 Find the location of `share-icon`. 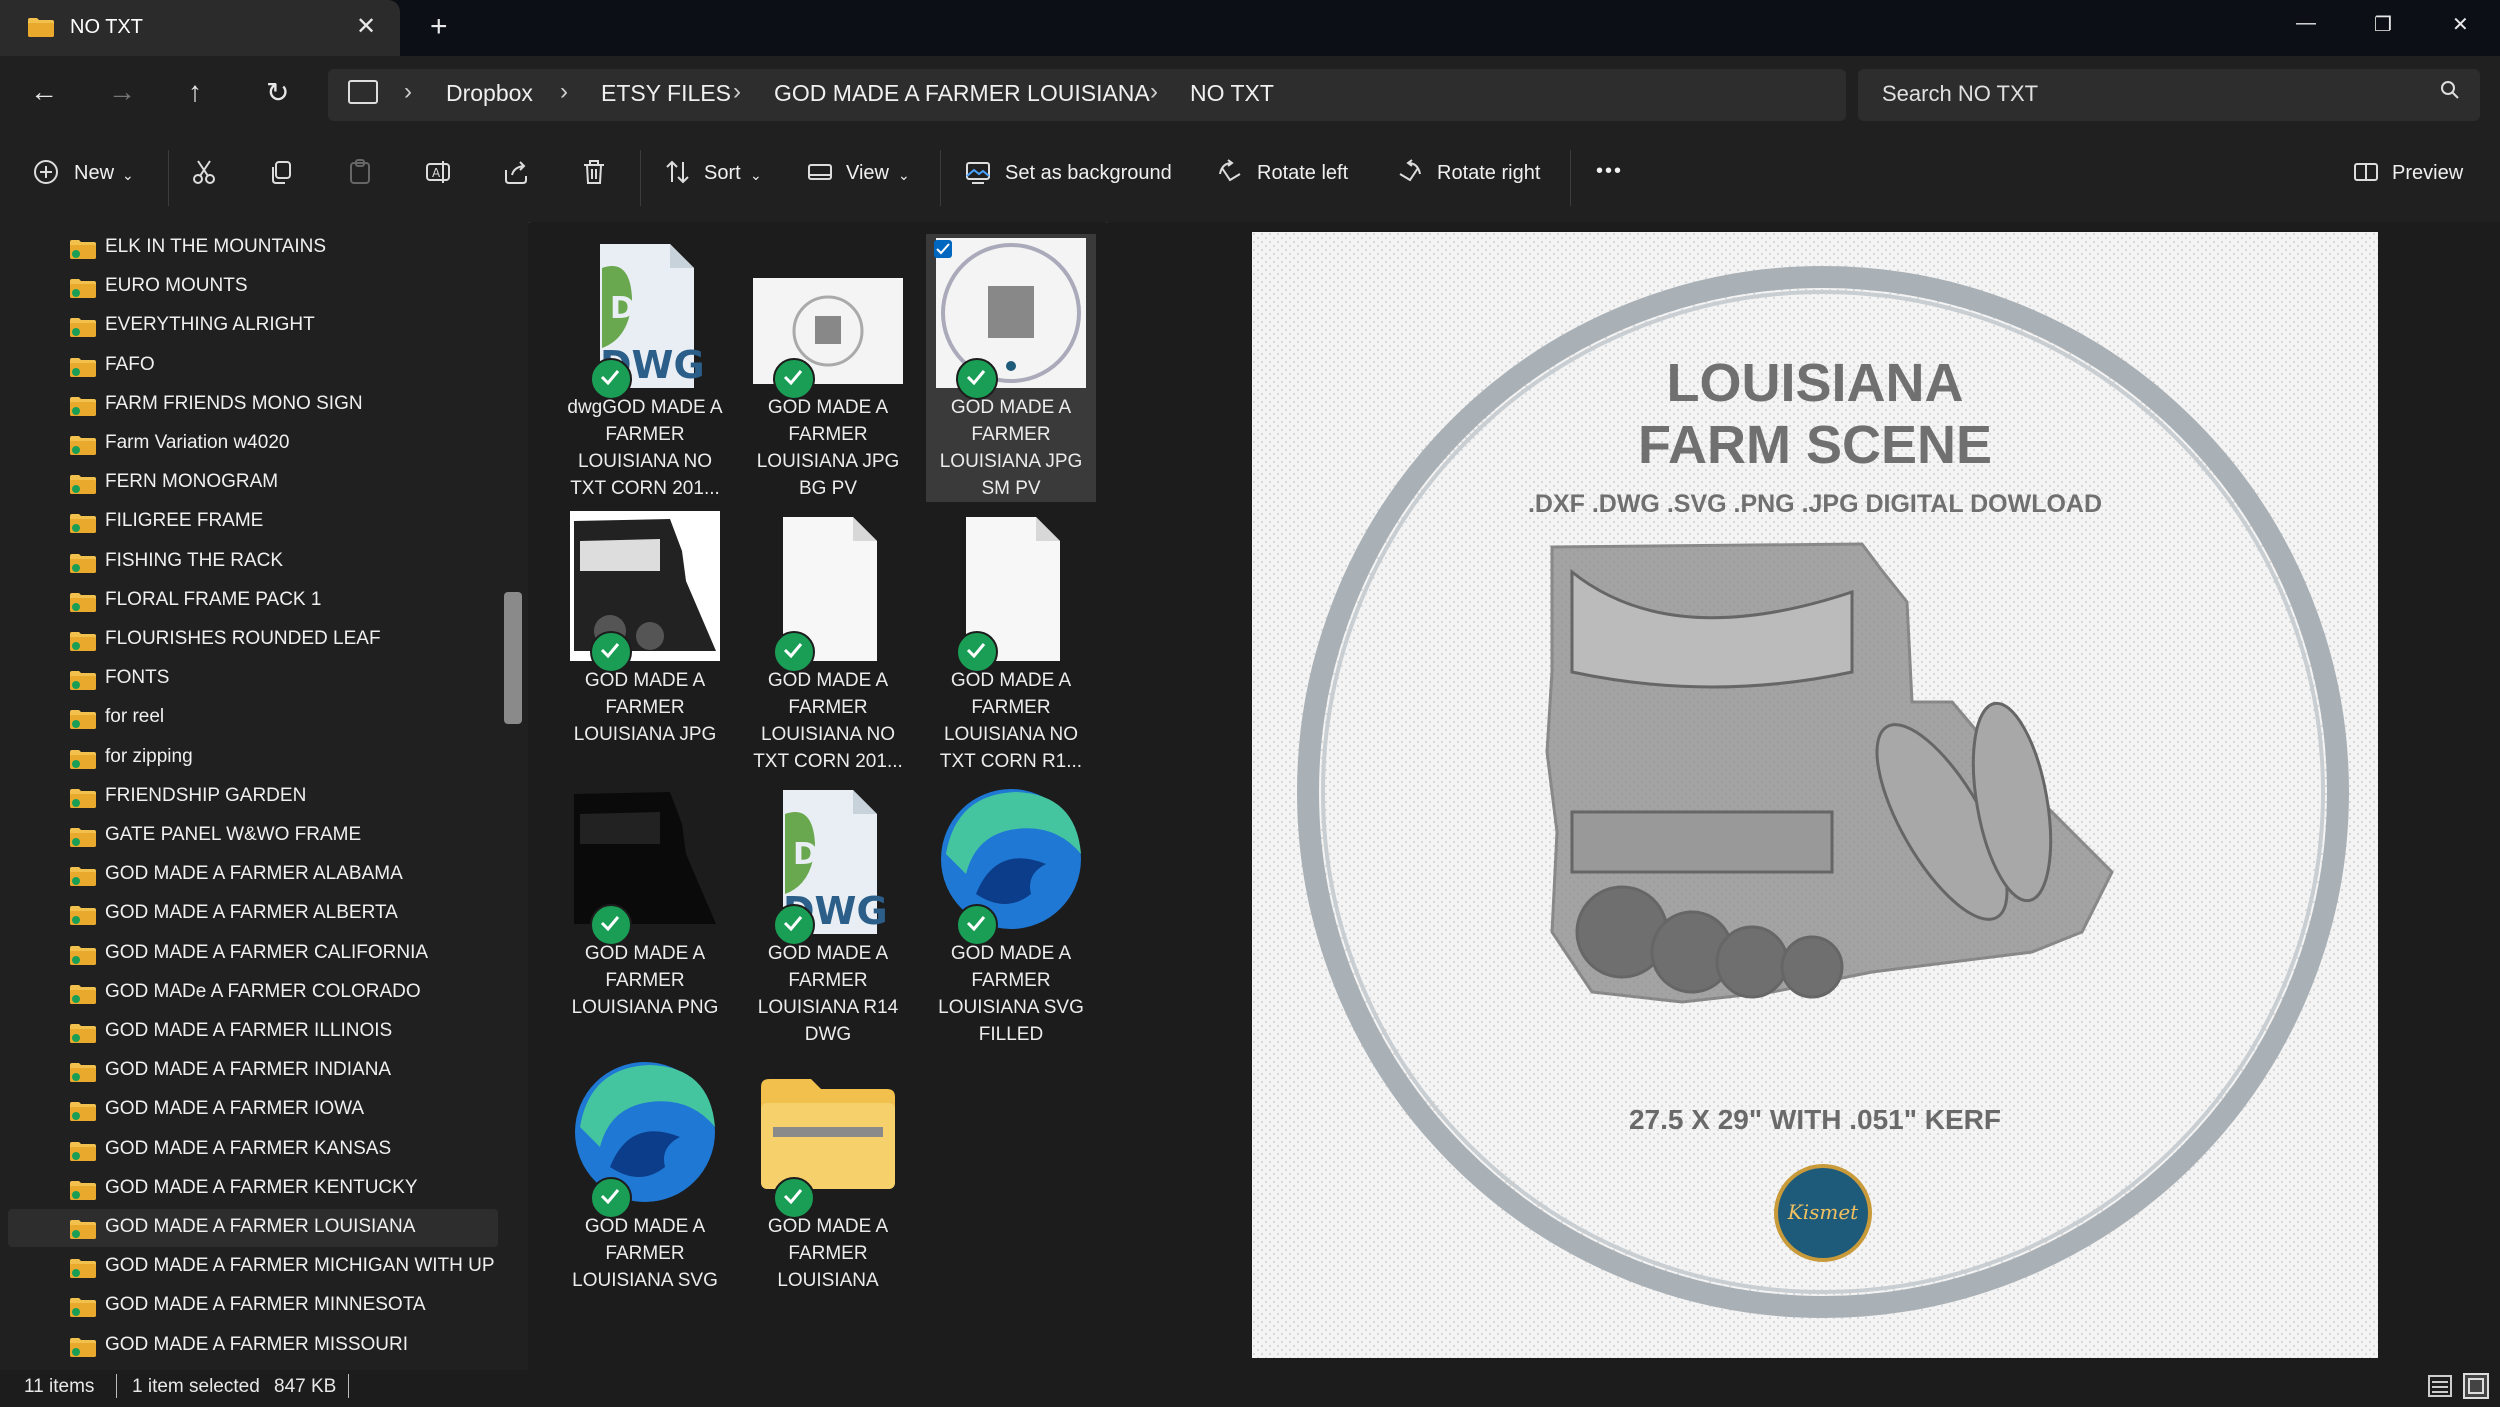

share-icon is located at coordinates (516, 172).